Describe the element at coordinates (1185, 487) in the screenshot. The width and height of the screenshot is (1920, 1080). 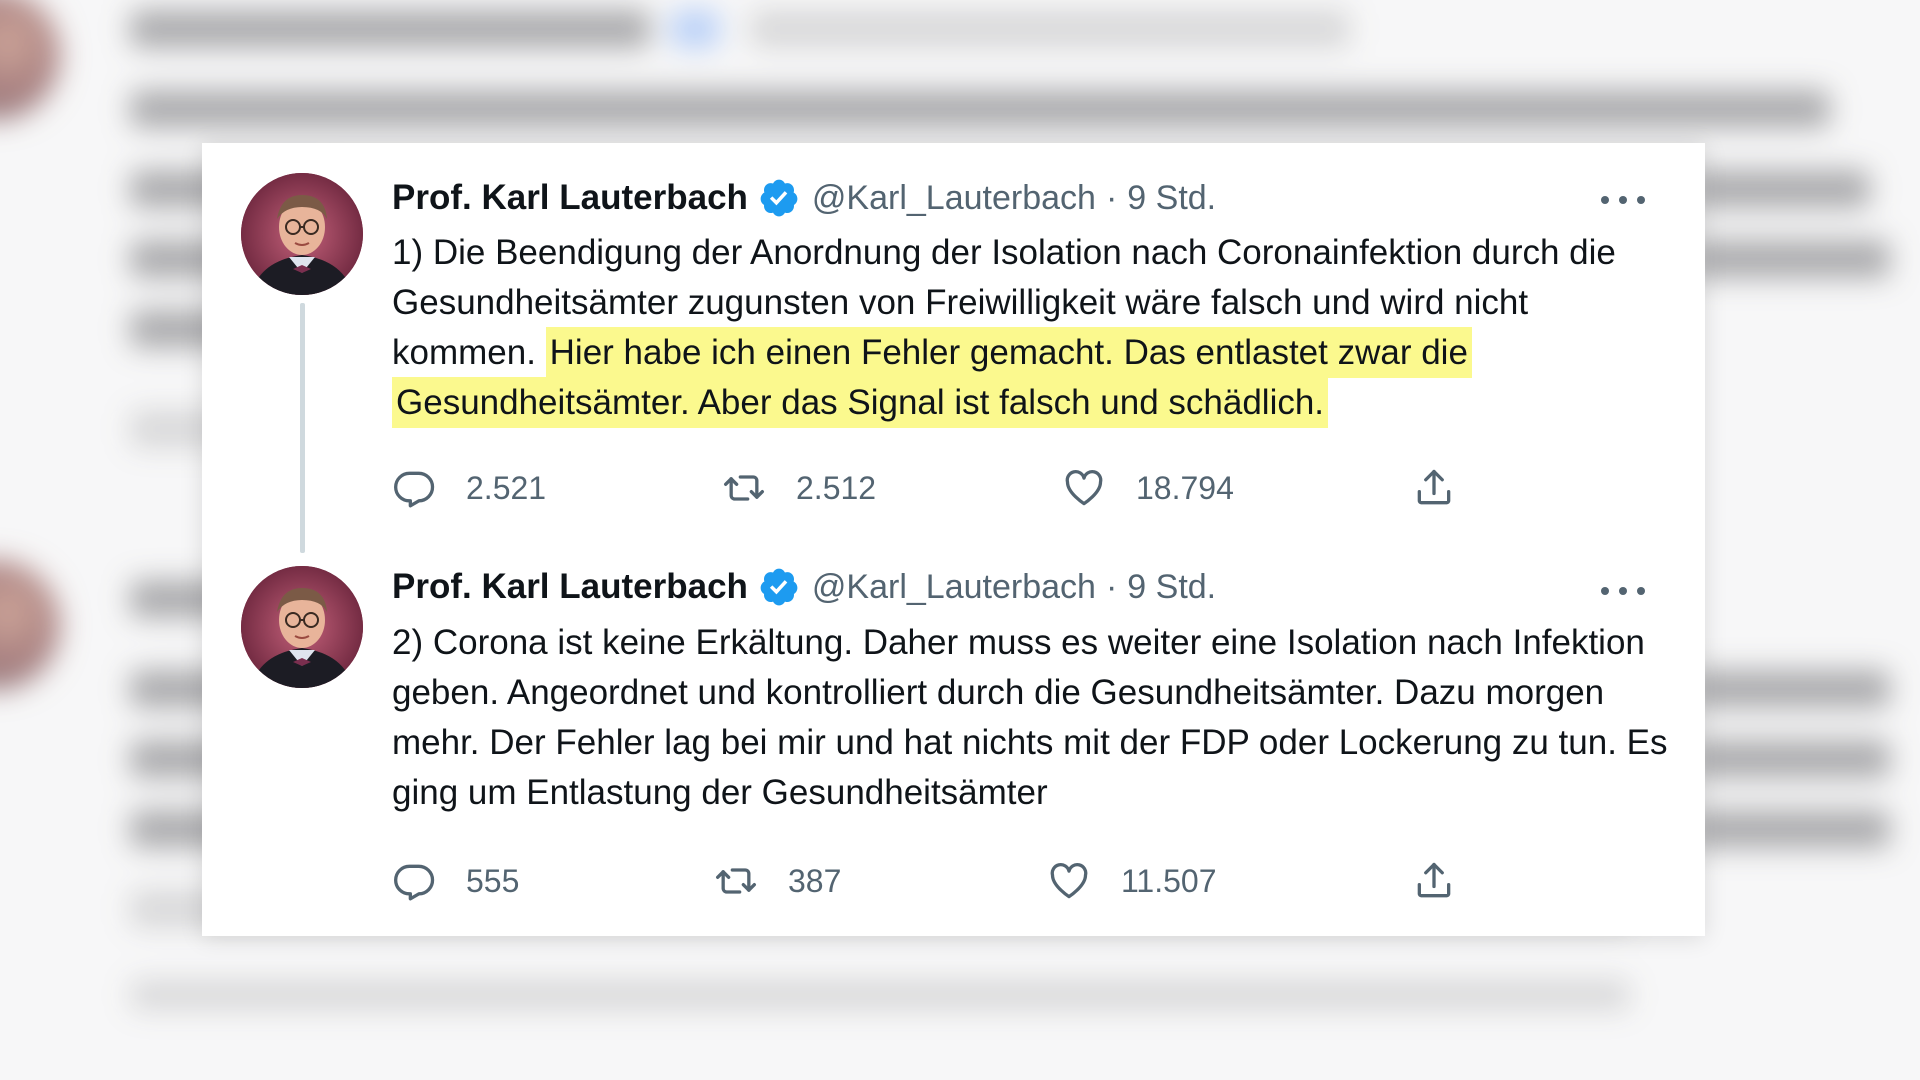
I see `like-count: 18.794` at that location.